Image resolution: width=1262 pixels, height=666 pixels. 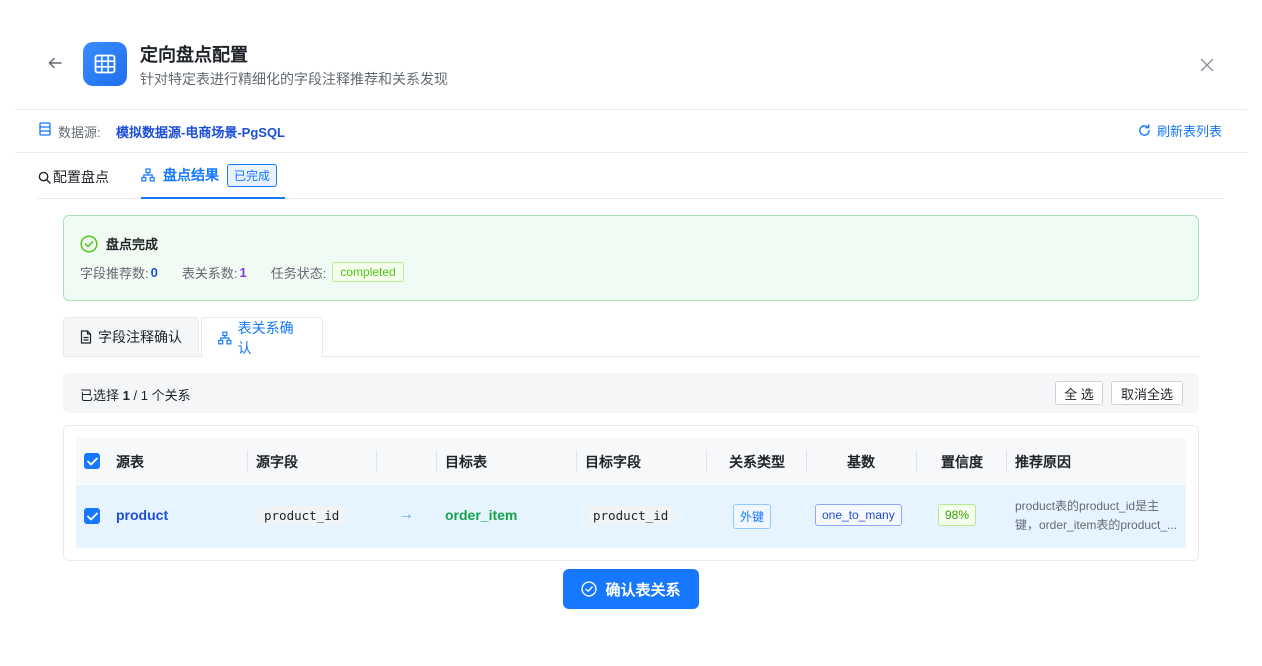 I want to click on result-title: 盘点完成, so click(x=119, y=243).